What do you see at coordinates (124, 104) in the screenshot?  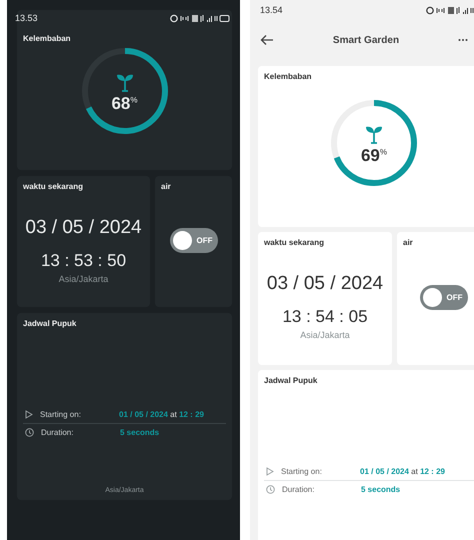 I see `humidity-value: 68$^{%}$` at bounding box center [124, 104].